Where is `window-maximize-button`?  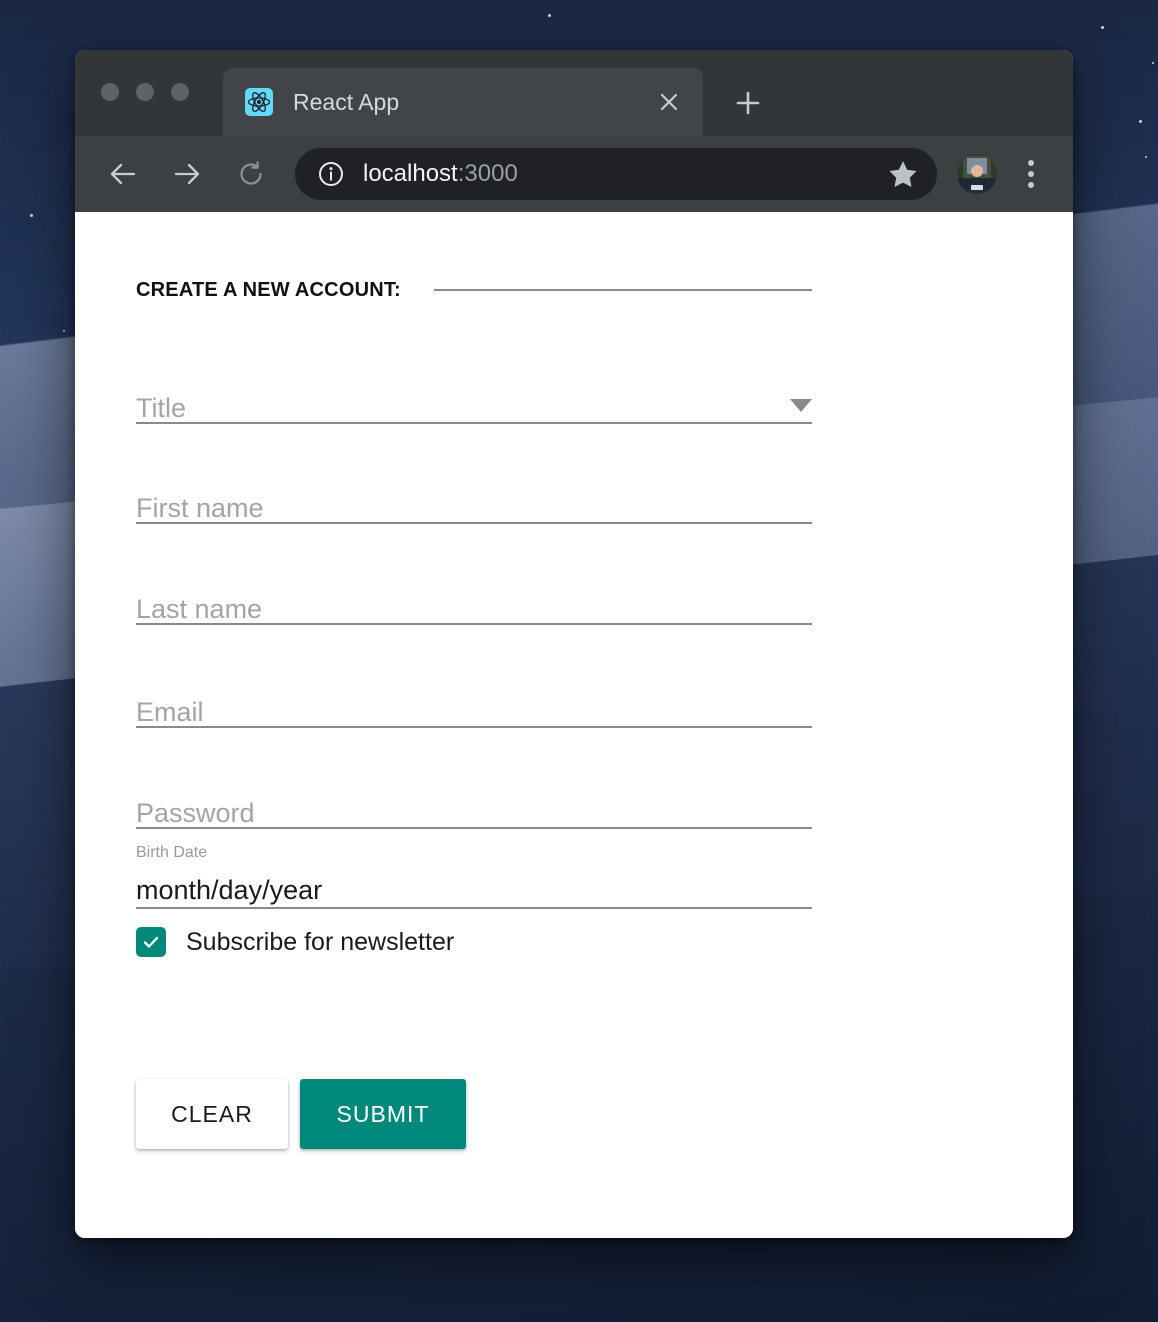
window-maximize-button is located at coordinates (180, 92).